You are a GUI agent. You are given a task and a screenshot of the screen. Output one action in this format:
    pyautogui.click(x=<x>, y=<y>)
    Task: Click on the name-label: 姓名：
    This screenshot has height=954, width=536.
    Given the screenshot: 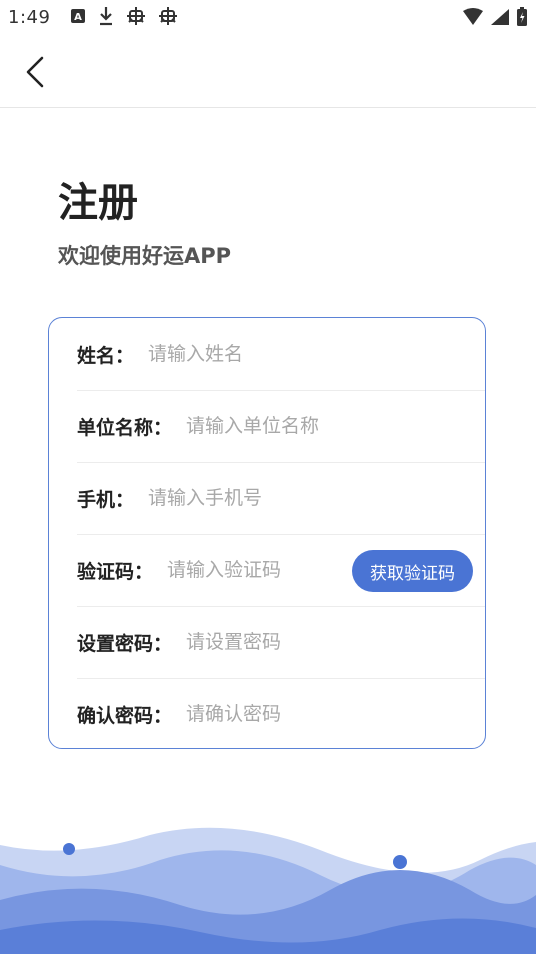 What is the action you would take?
    pyautogui.click(x=106, y=355)
    